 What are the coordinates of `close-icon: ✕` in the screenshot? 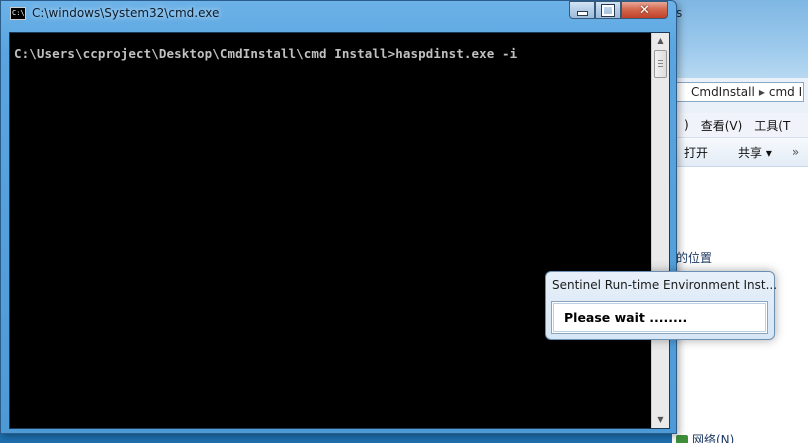 It's located at (644, 10).